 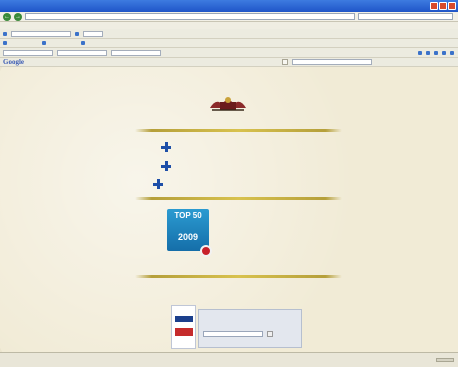 I want to click on favorites-toolbar, so click(x=229, y=43).